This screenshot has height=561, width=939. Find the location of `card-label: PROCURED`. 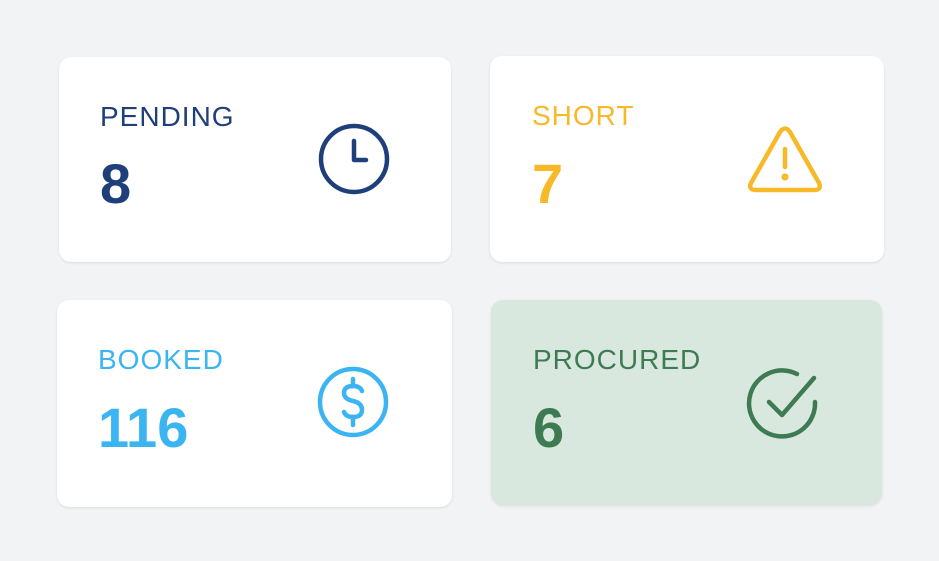

card-label: PROCURED is located at coordinates (617, 359).